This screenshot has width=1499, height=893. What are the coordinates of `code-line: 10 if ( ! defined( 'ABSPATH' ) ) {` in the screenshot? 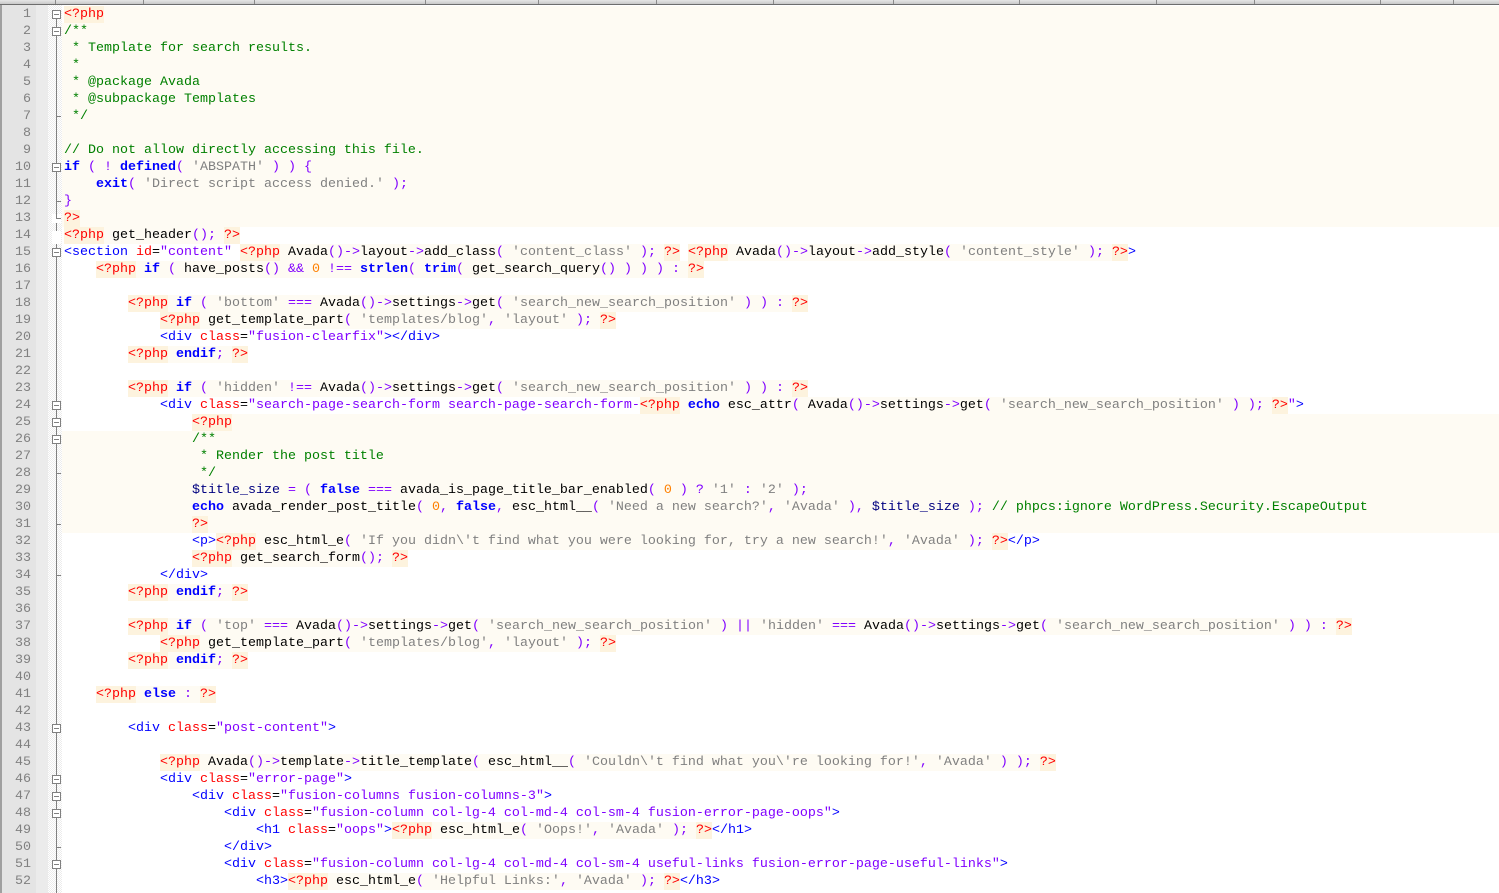 It's located at (749, 167).